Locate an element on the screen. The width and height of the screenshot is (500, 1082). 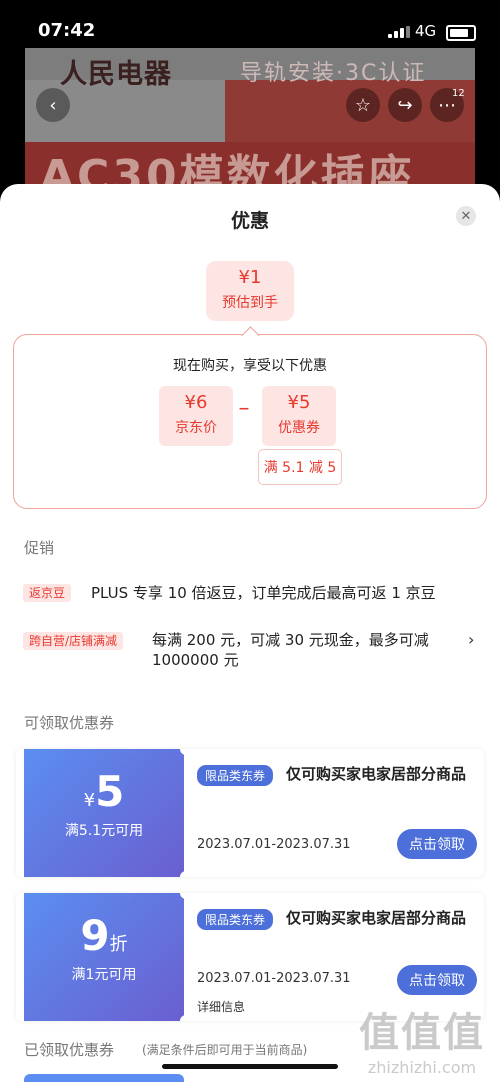
coupon-value: 5 is located at coordinates (110, 791).